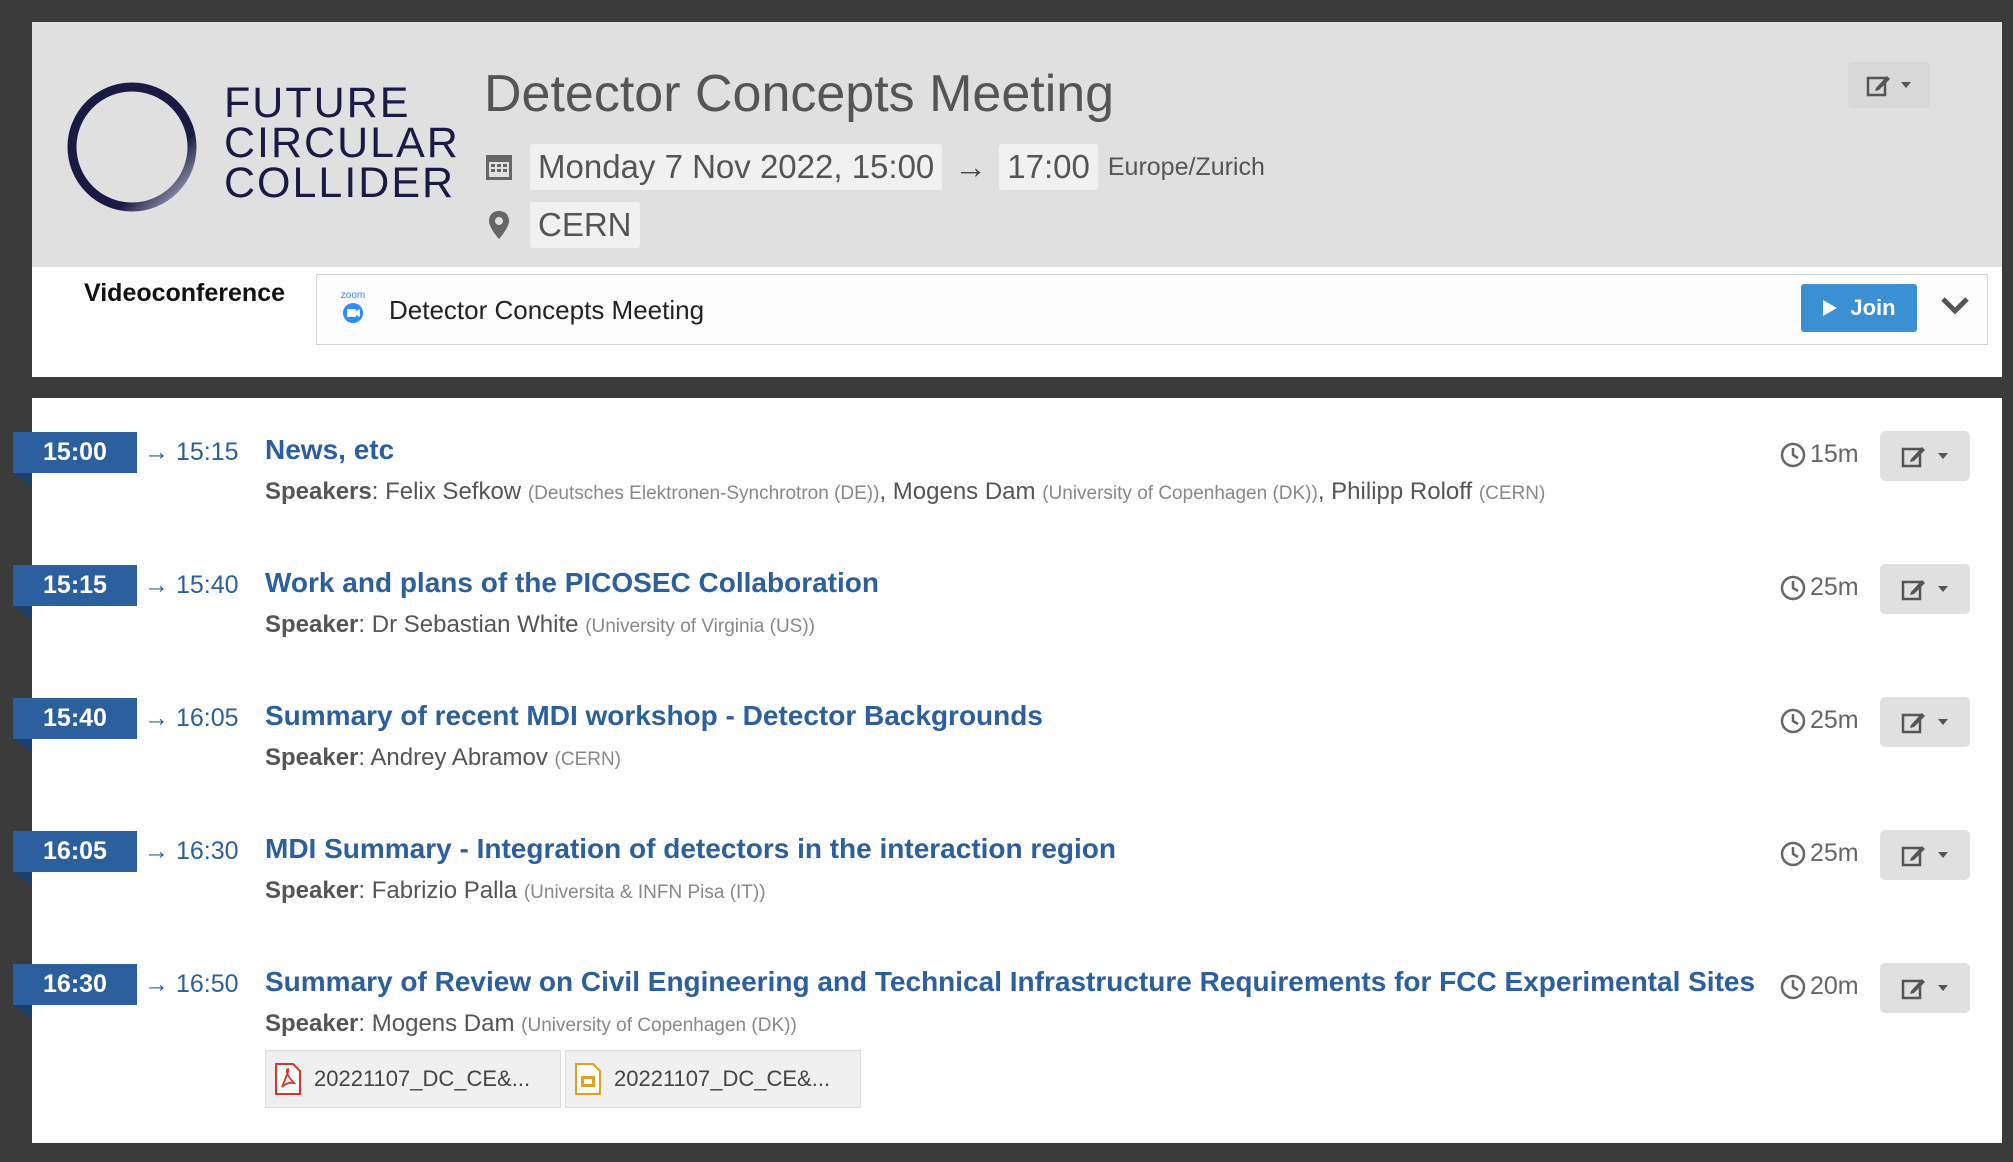  I want to click on speaker-name: Dr Sebastian White, so click(475, 624).